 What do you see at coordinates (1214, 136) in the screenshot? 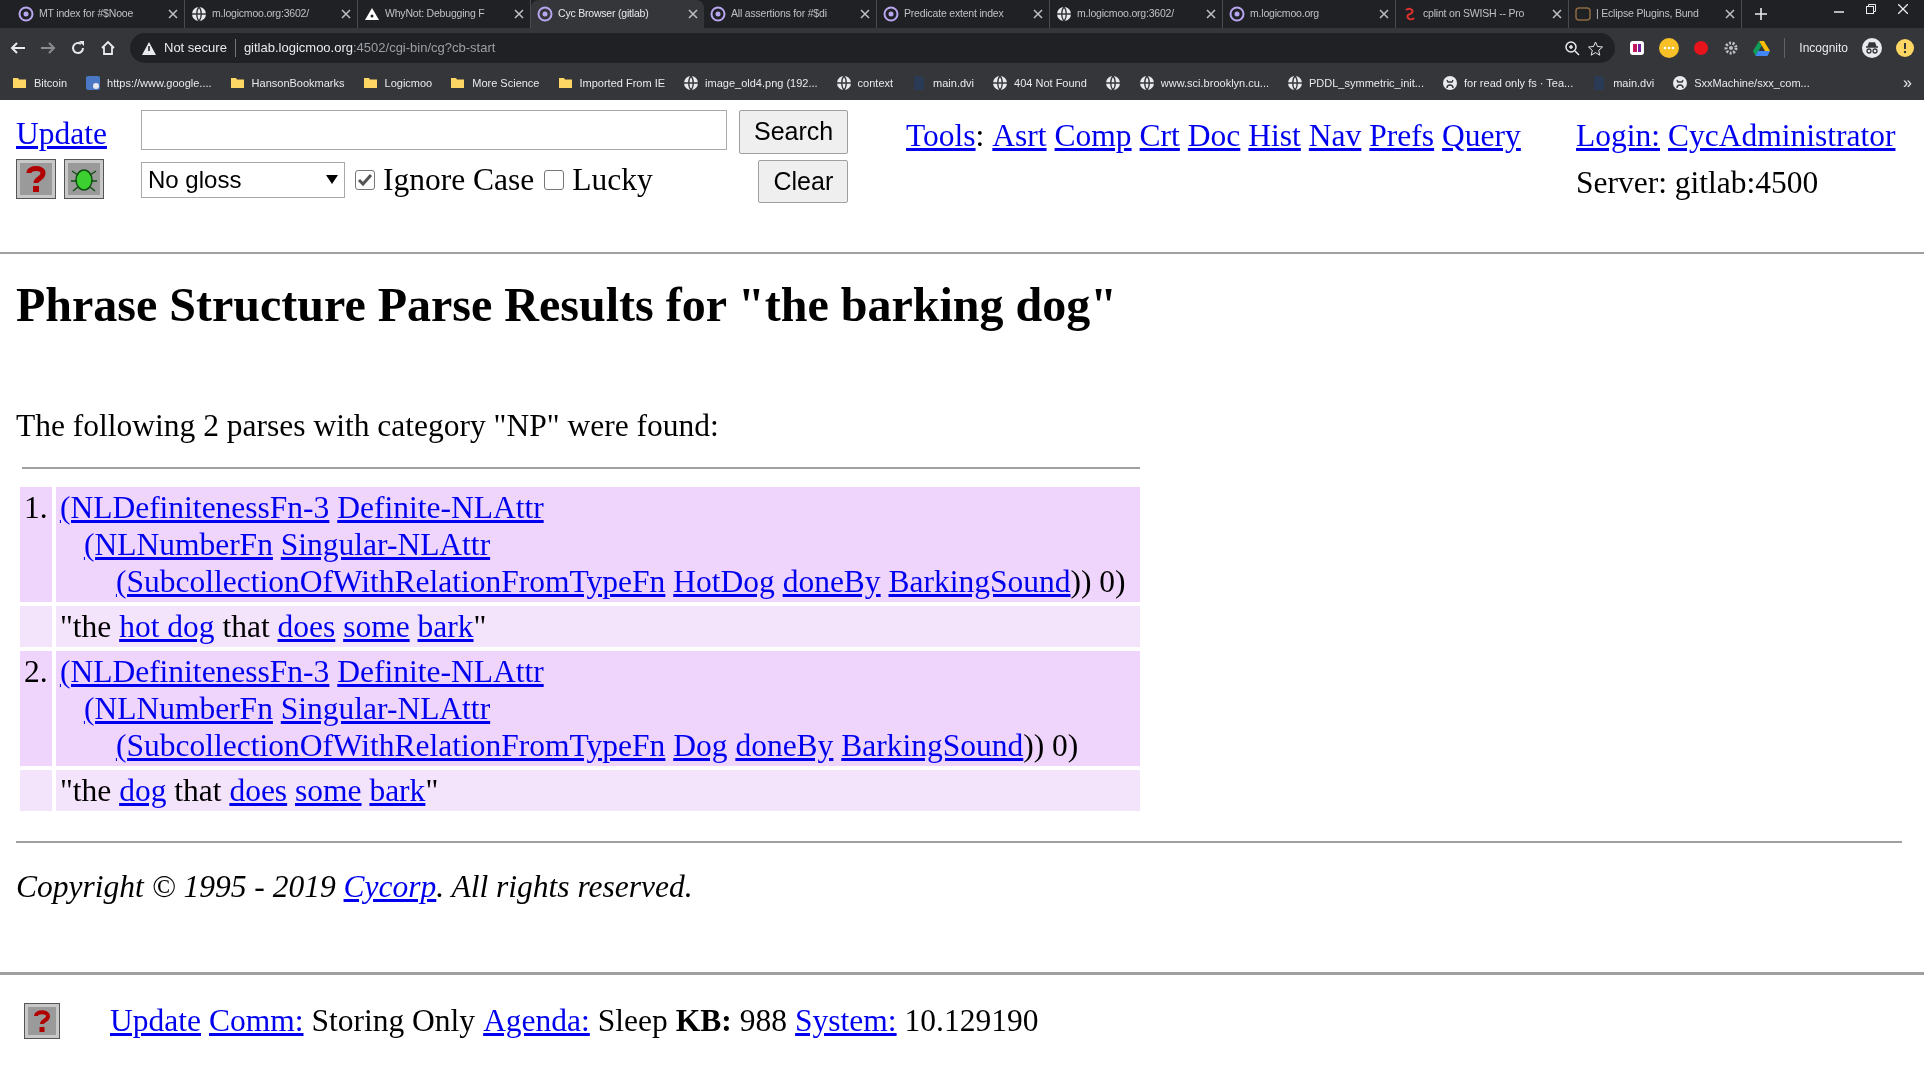
I see `tool-link: Doc` at bounding box center [1214, 136].